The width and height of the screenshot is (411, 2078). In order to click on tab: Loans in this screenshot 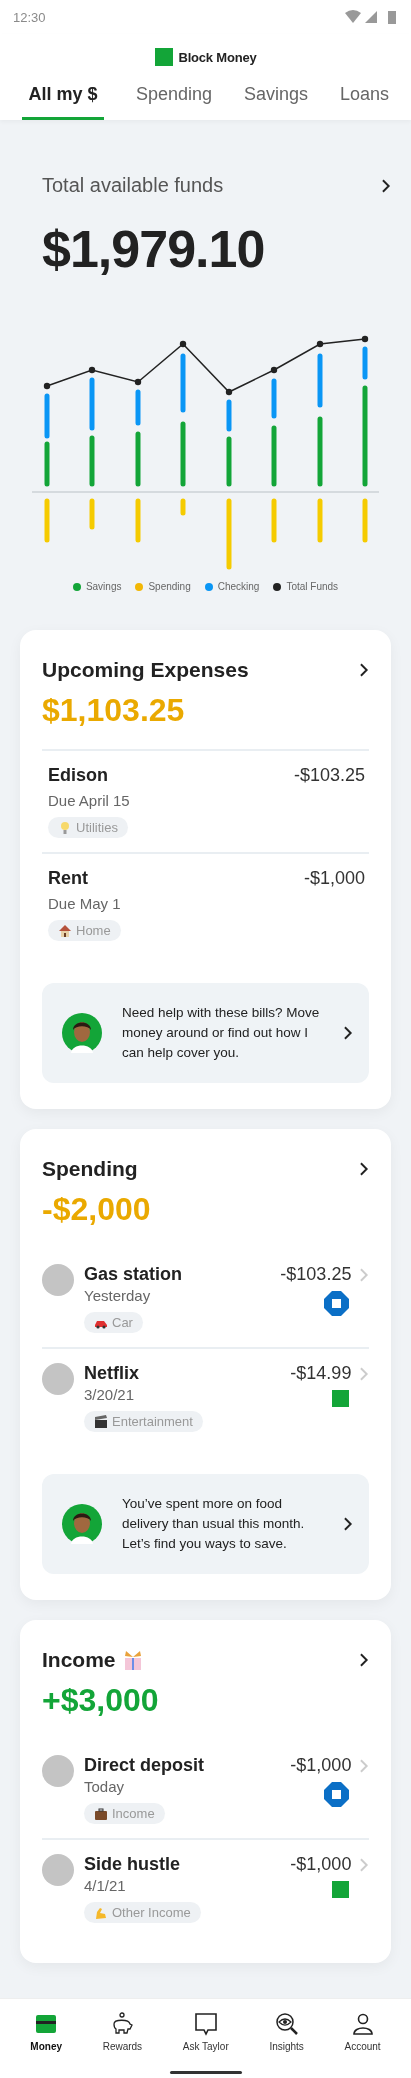, I will do `click(364, 98)`.